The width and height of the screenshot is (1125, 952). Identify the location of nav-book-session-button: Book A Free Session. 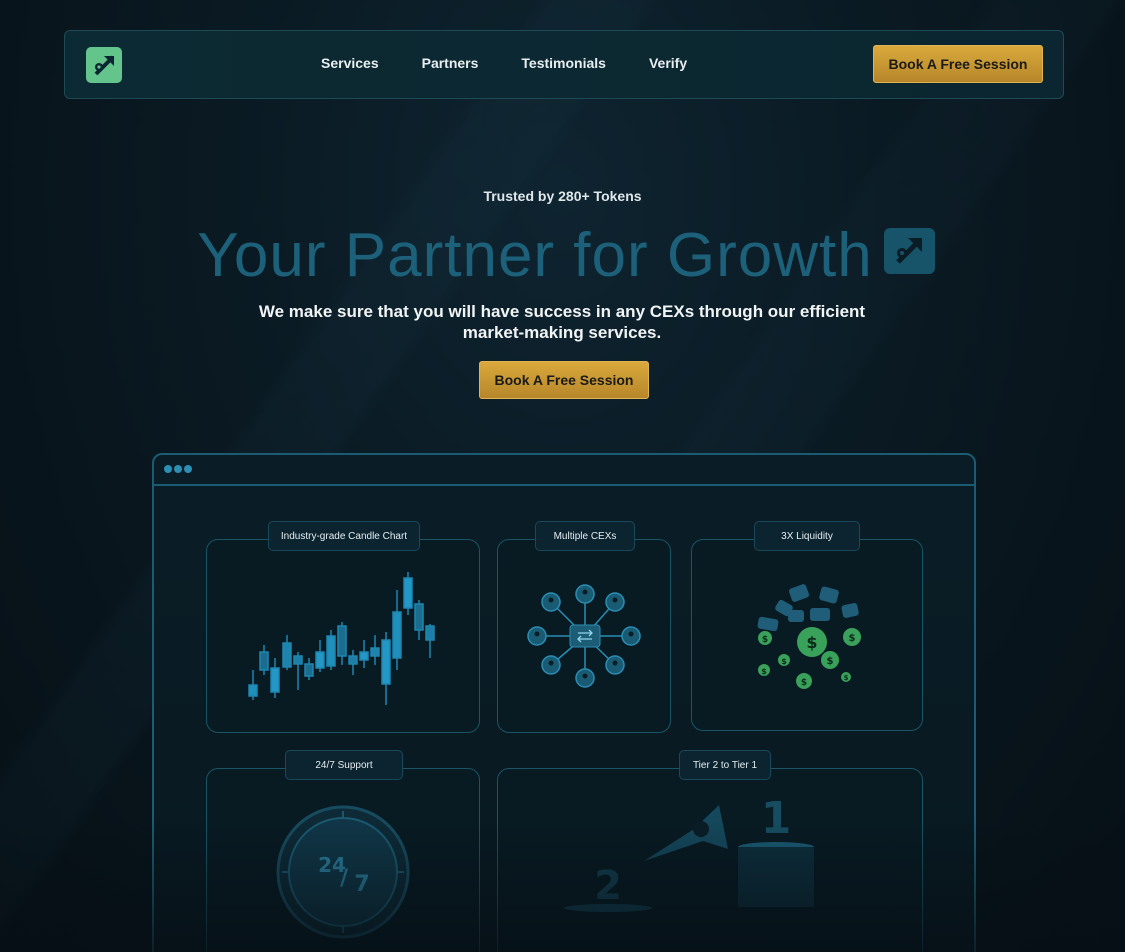
(958, 64).